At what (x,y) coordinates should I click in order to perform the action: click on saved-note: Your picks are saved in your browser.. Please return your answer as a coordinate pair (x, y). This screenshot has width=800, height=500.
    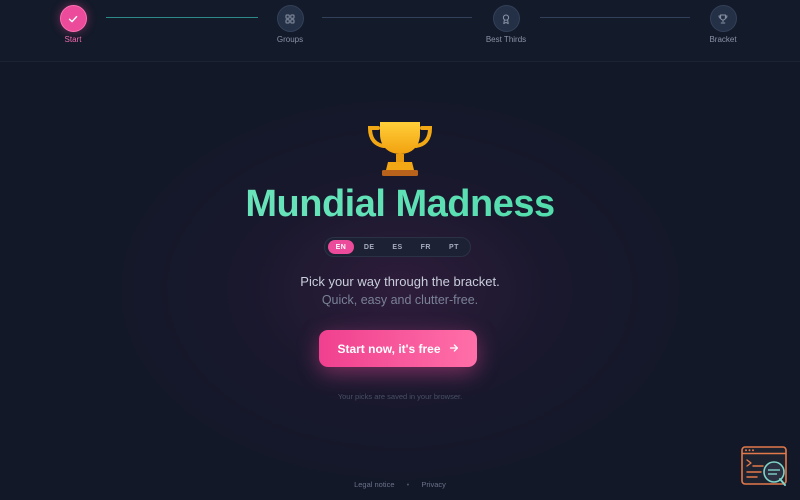
    Looking at the image, I should click on (400, 396).